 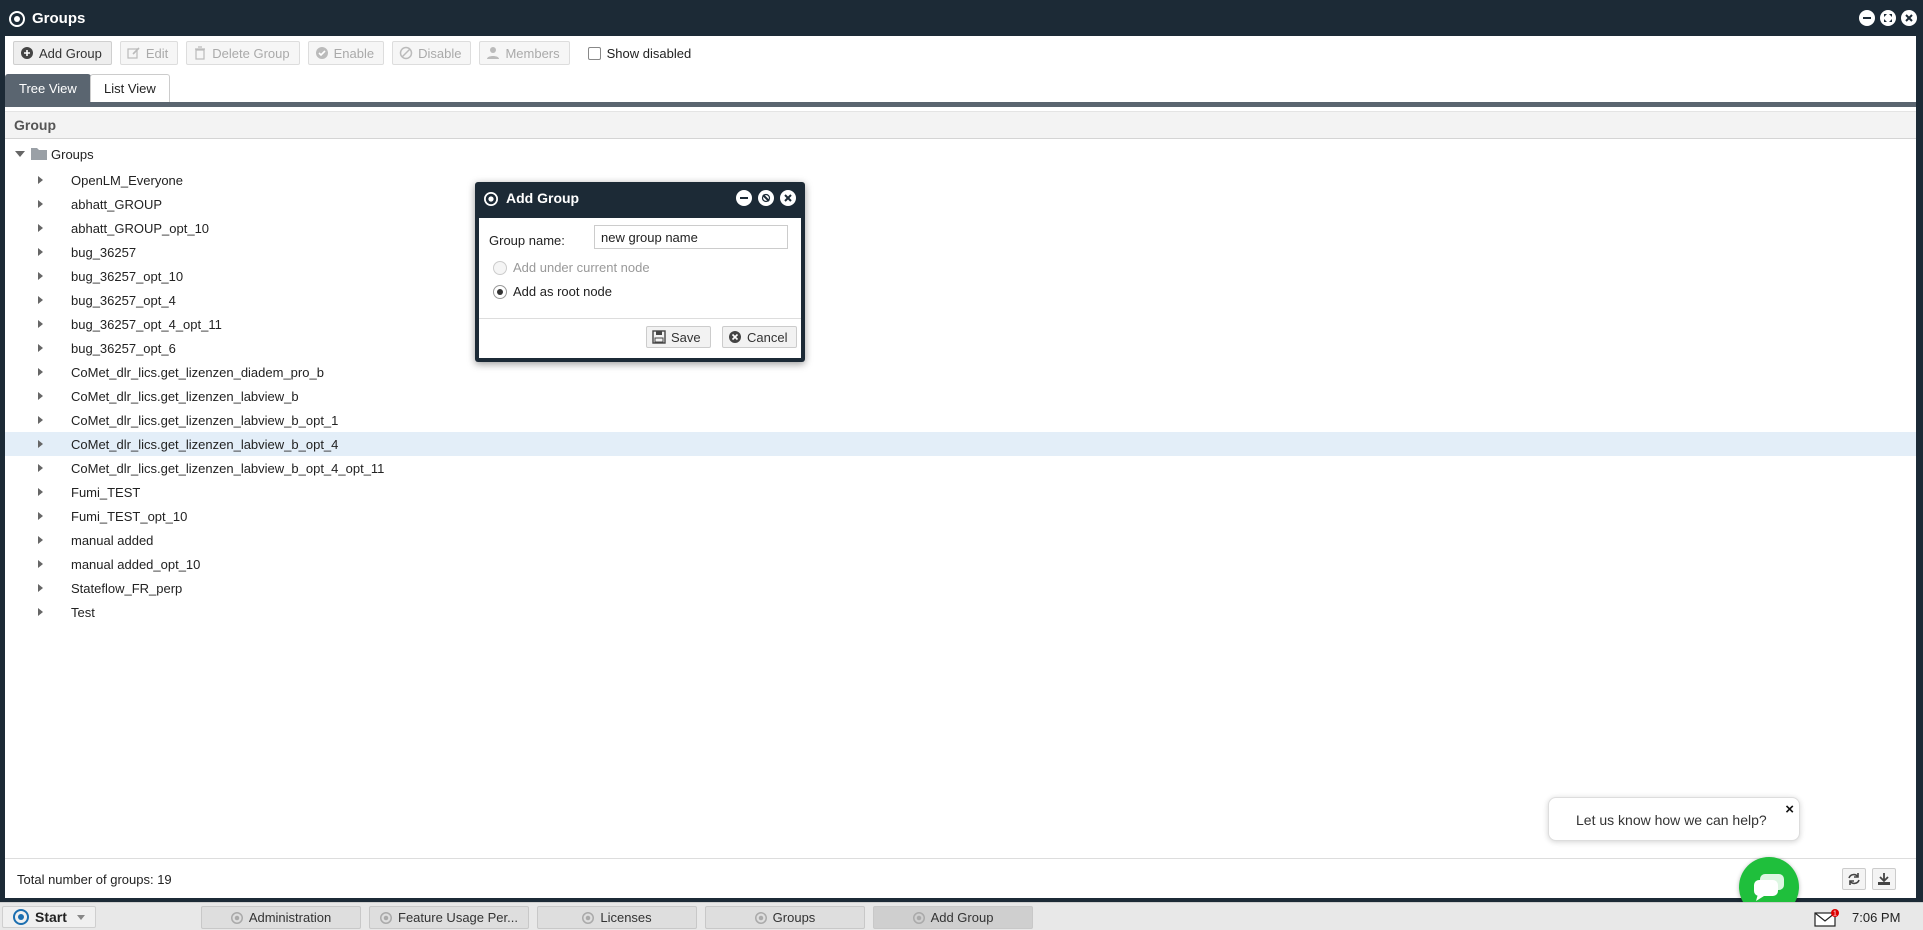 I want to click on disable-button: Disable, so click(x=432, y=53).